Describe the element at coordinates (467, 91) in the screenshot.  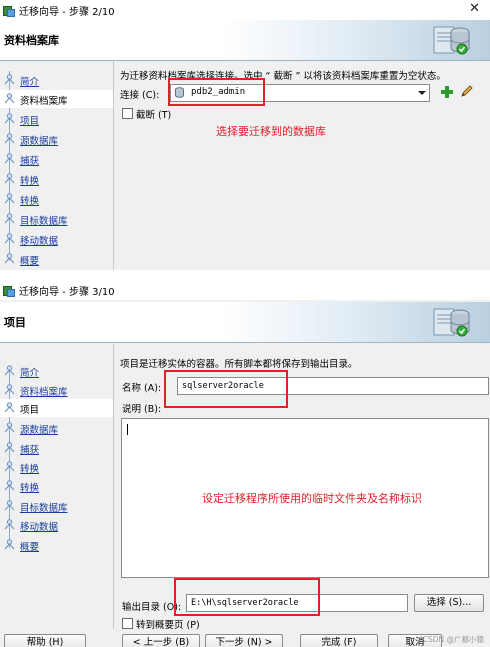
I see `edit-connection-icon` at that location.